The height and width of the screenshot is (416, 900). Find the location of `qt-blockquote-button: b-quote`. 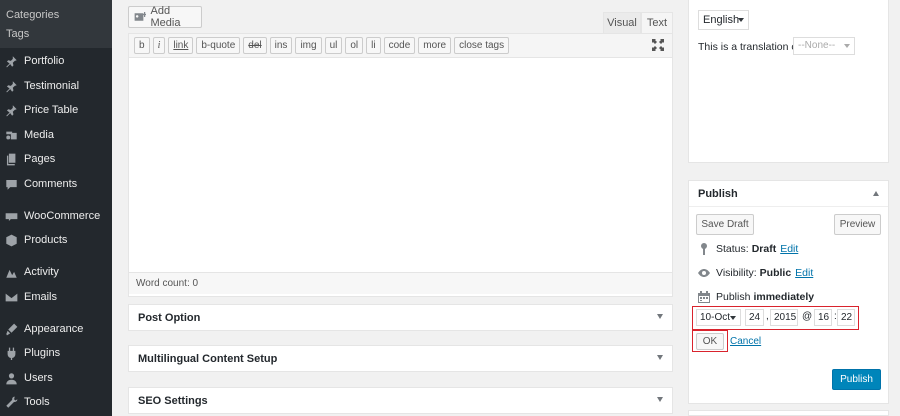

qt-blockquote-button: b-quote is located at coordinates (218, 45).